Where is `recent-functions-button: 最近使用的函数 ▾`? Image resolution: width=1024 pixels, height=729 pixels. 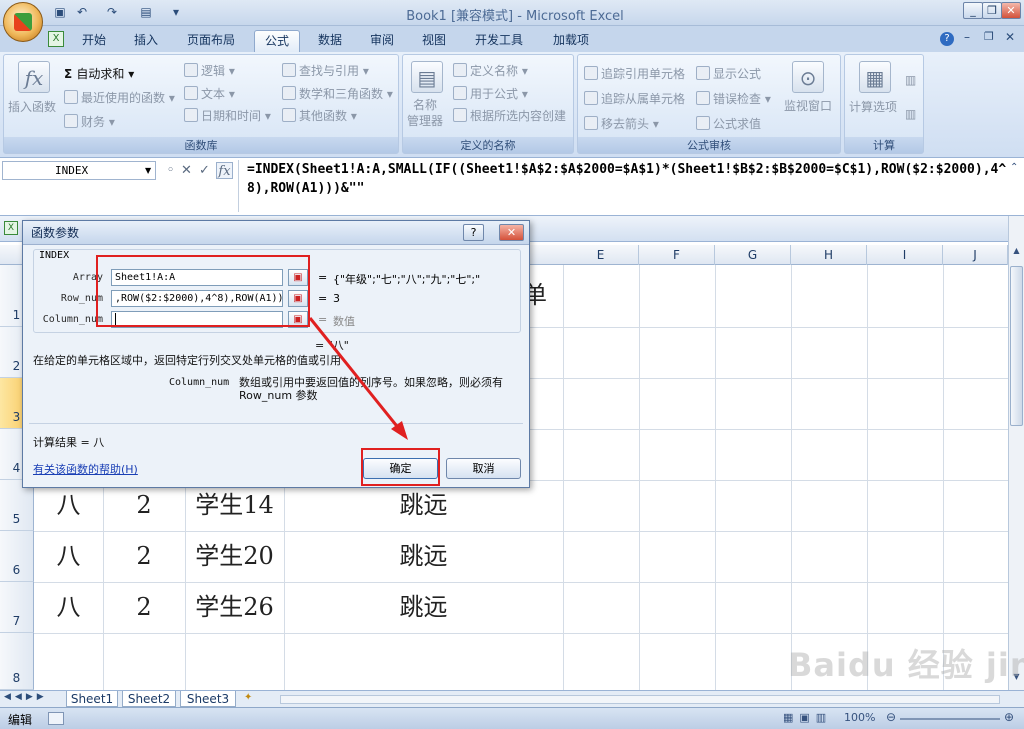
recent-functions-button: 最近使用的函数 ▾ is located at coordinates (119, 97).